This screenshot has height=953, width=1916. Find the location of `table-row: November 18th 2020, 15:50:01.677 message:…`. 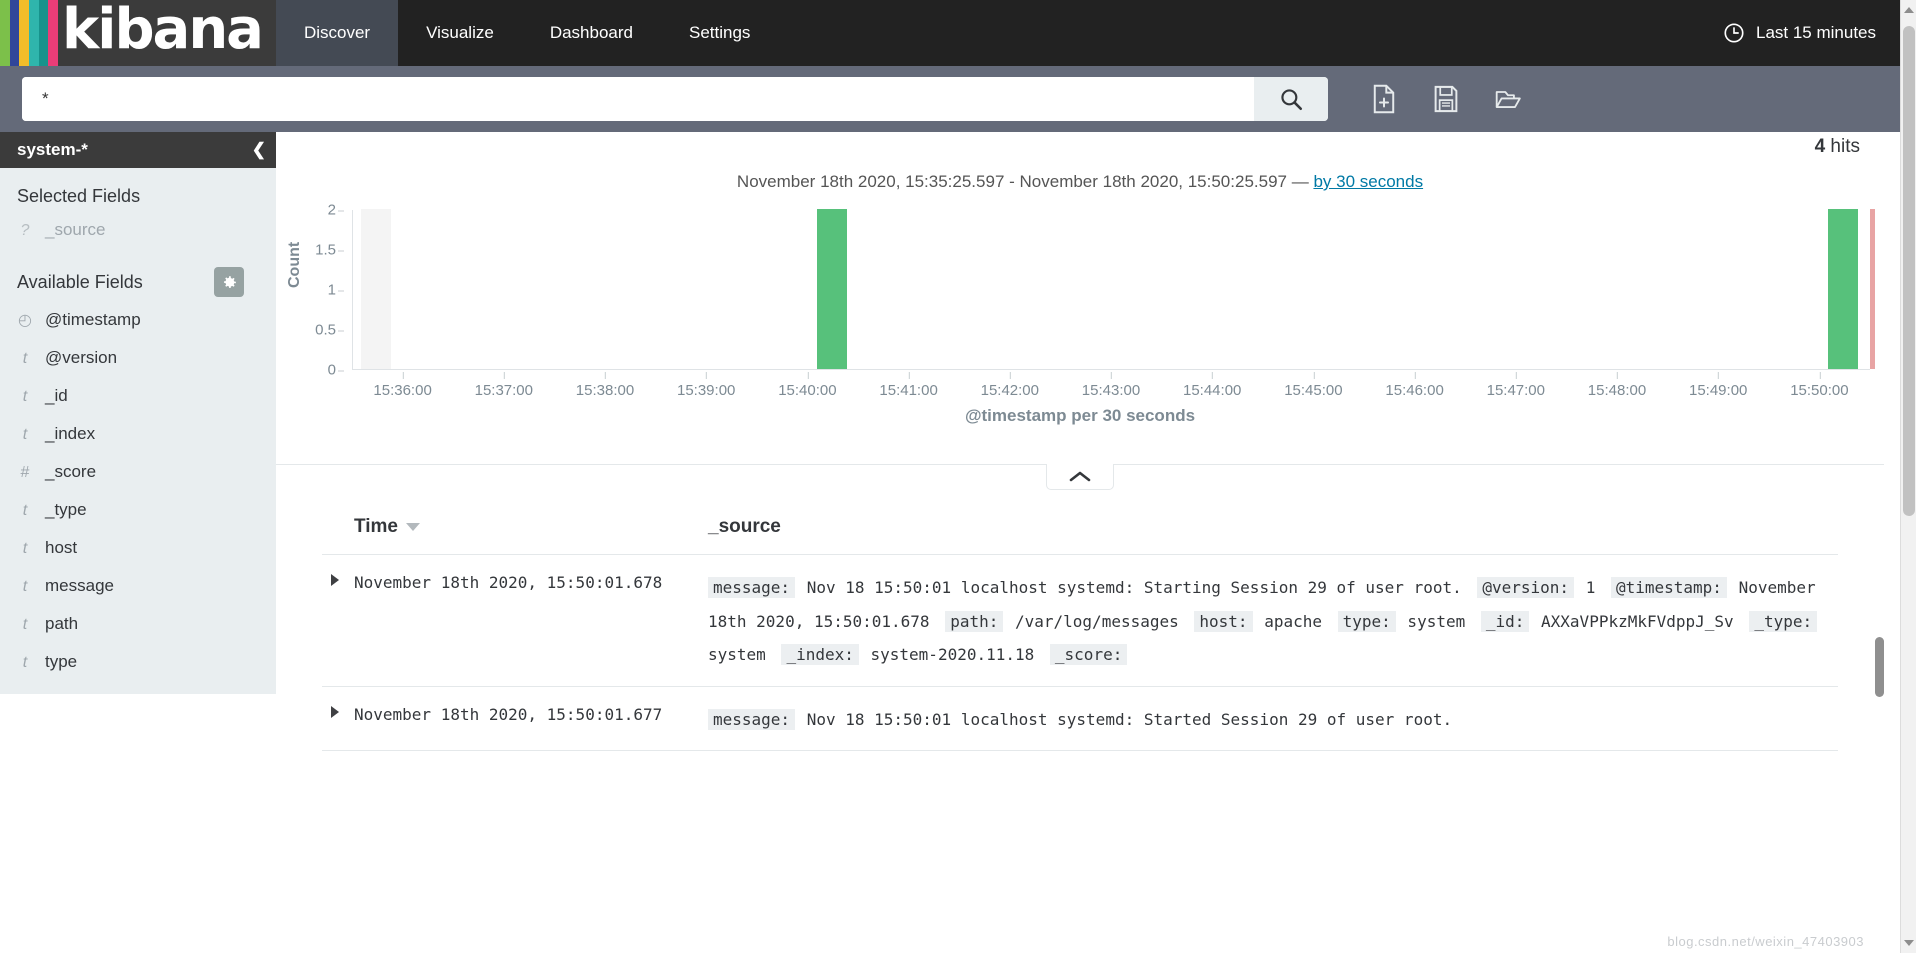

table-row: November 18th 2020, 15:50:01.677 message:… is located at coordinates (1080, 719).